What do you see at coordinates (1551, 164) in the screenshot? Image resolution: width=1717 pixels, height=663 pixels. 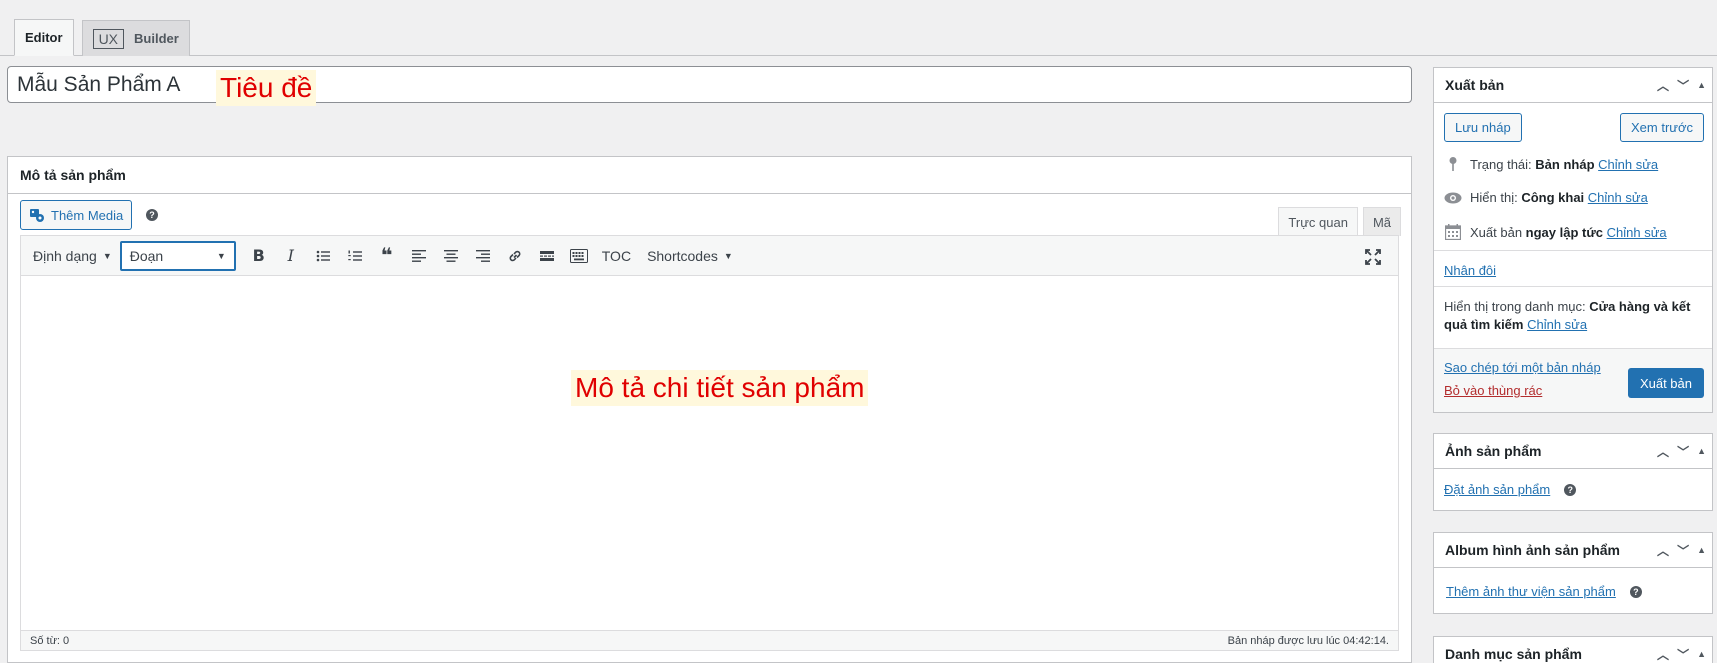 I see `status-row: Trạng thái: Bản nháp Chỉnh sửa` at bounding box center [1551, 164].